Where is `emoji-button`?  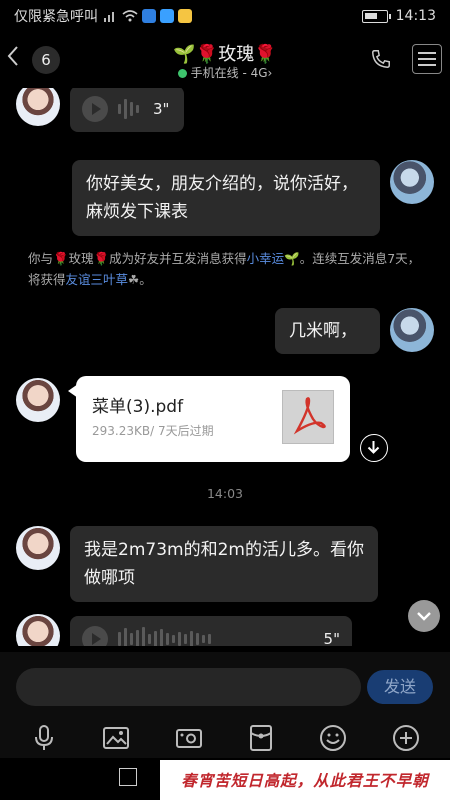
emoji-button is located at coordinates (333, 738).